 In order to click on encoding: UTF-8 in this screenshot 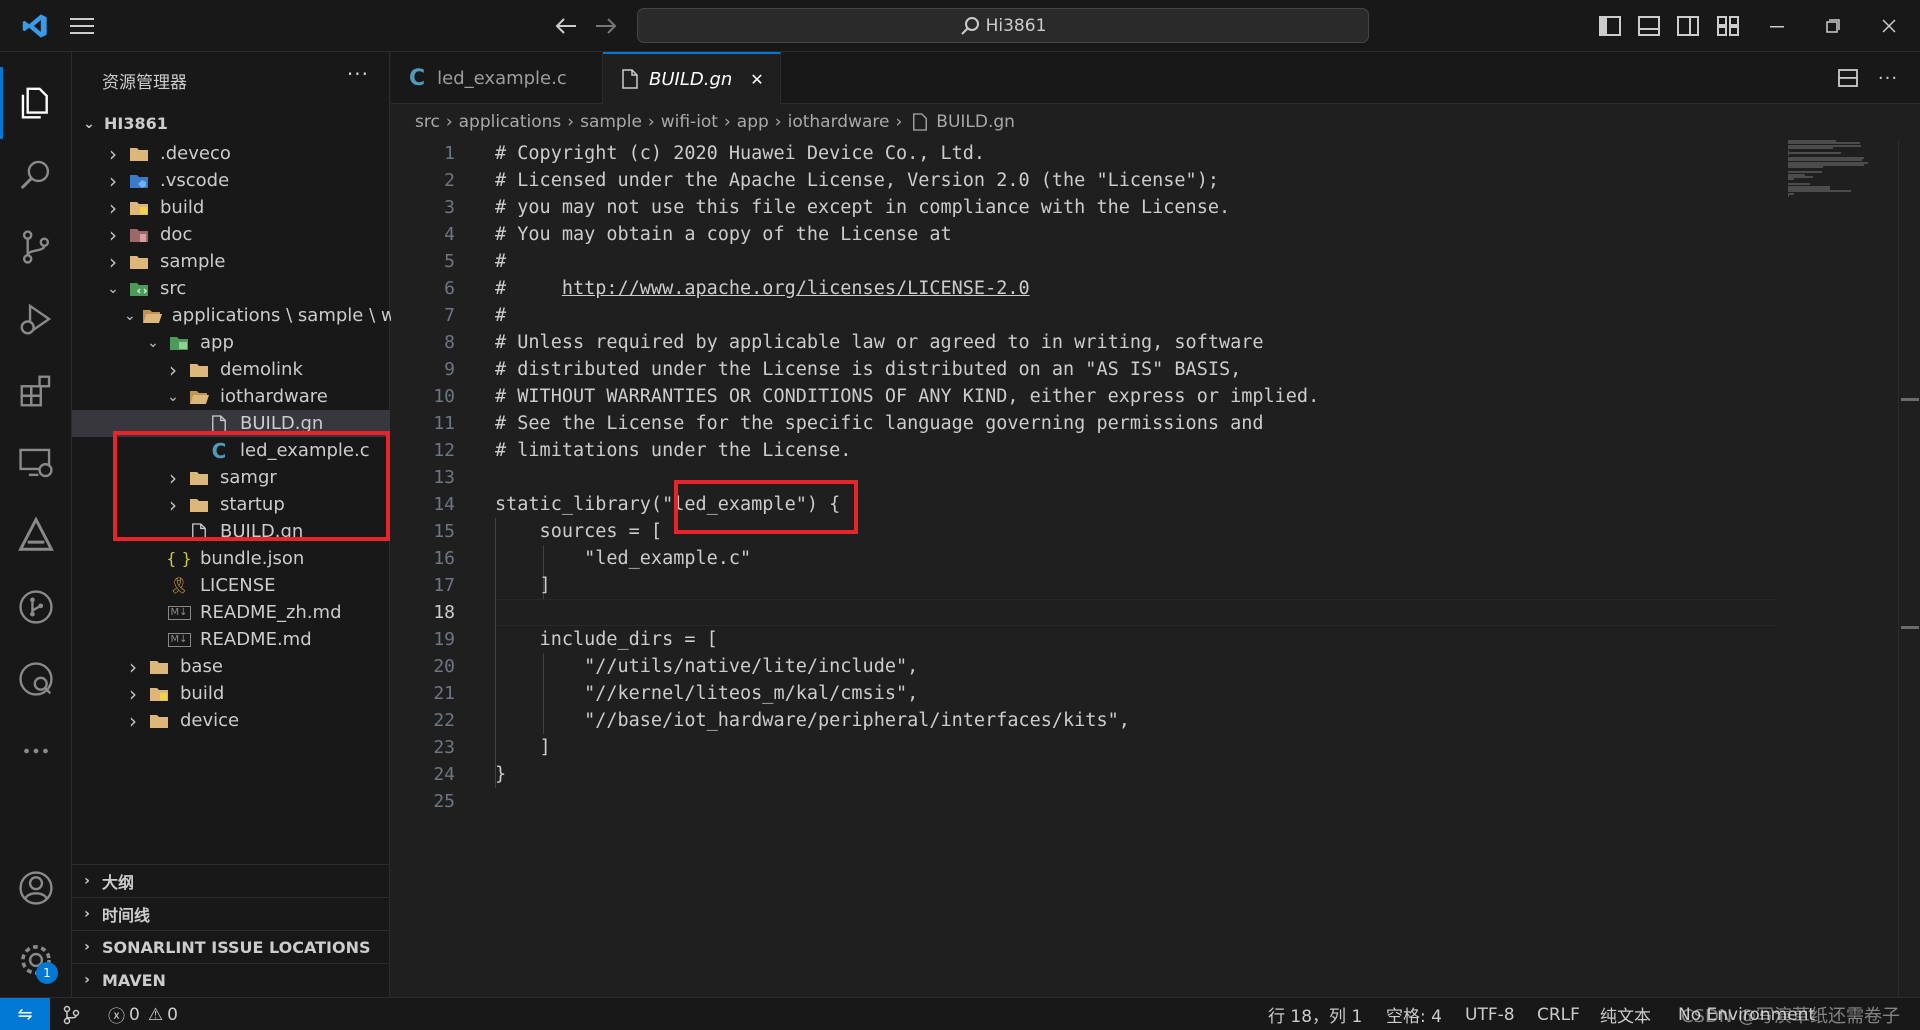, I will do `click(1490, 1014)`.